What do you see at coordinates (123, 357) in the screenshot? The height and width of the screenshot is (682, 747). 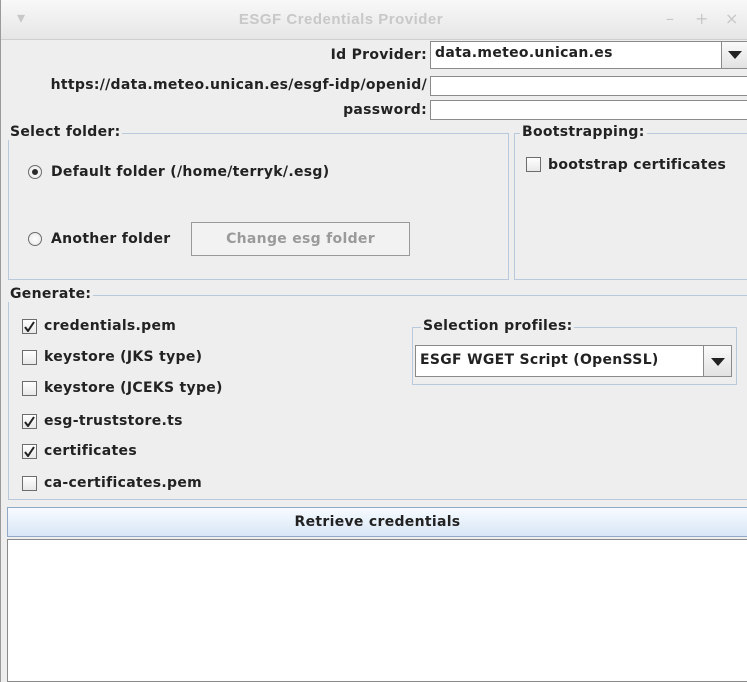 I see `generate-option-label: keystore (JKS type)` at bounding box center [123, 357].